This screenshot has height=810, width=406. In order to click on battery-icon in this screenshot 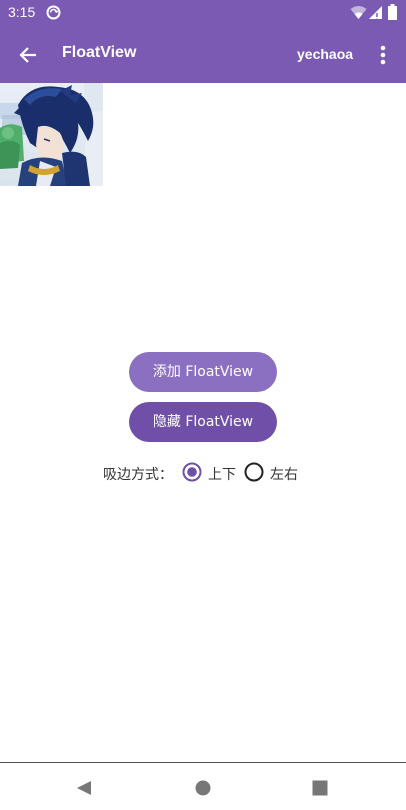, I will do `click(392, 12)`.